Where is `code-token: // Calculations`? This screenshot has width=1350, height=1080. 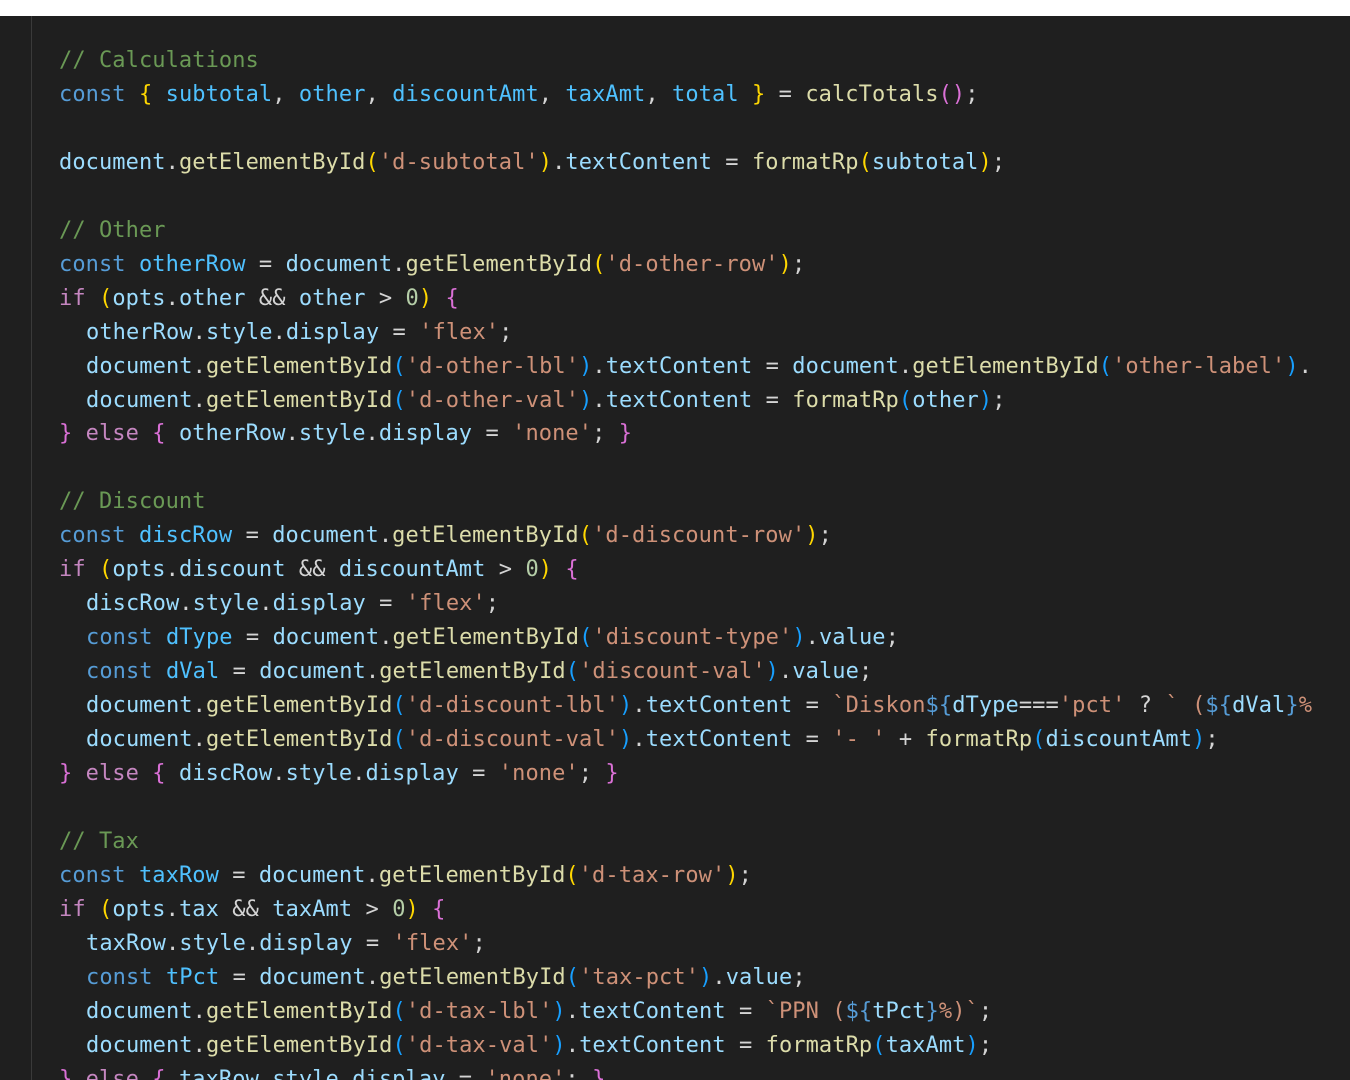 code-token: // Calculations is located at coordinates (159, 60).